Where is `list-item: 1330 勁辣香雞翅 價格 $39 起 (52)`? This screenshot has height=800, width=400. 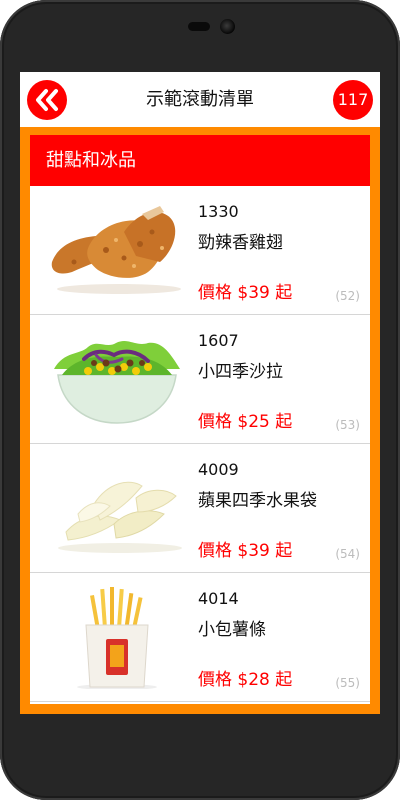
list-item: 1330 勁辣香雞翅 價格 $39 起 (52) is located at coordinates (200, 250).